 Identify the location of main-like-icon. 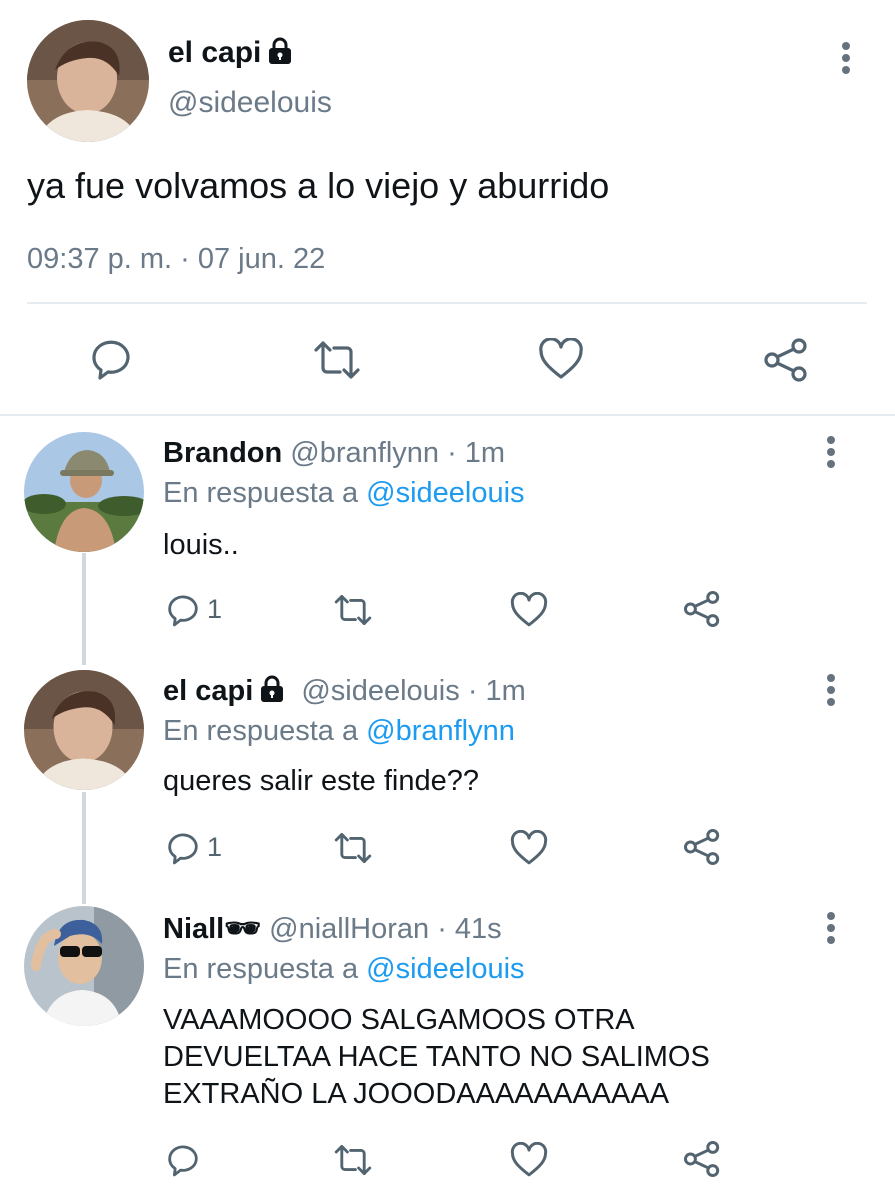
(561, 359).